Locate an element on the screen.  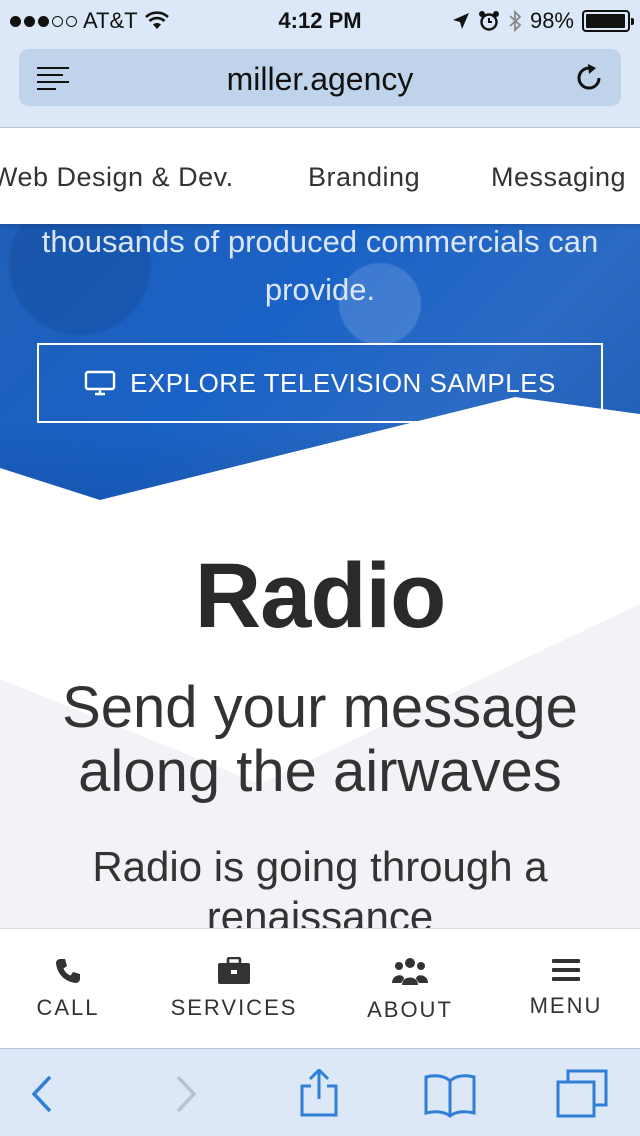
services-label: SERVICES is located at coordinates (234, 1007).